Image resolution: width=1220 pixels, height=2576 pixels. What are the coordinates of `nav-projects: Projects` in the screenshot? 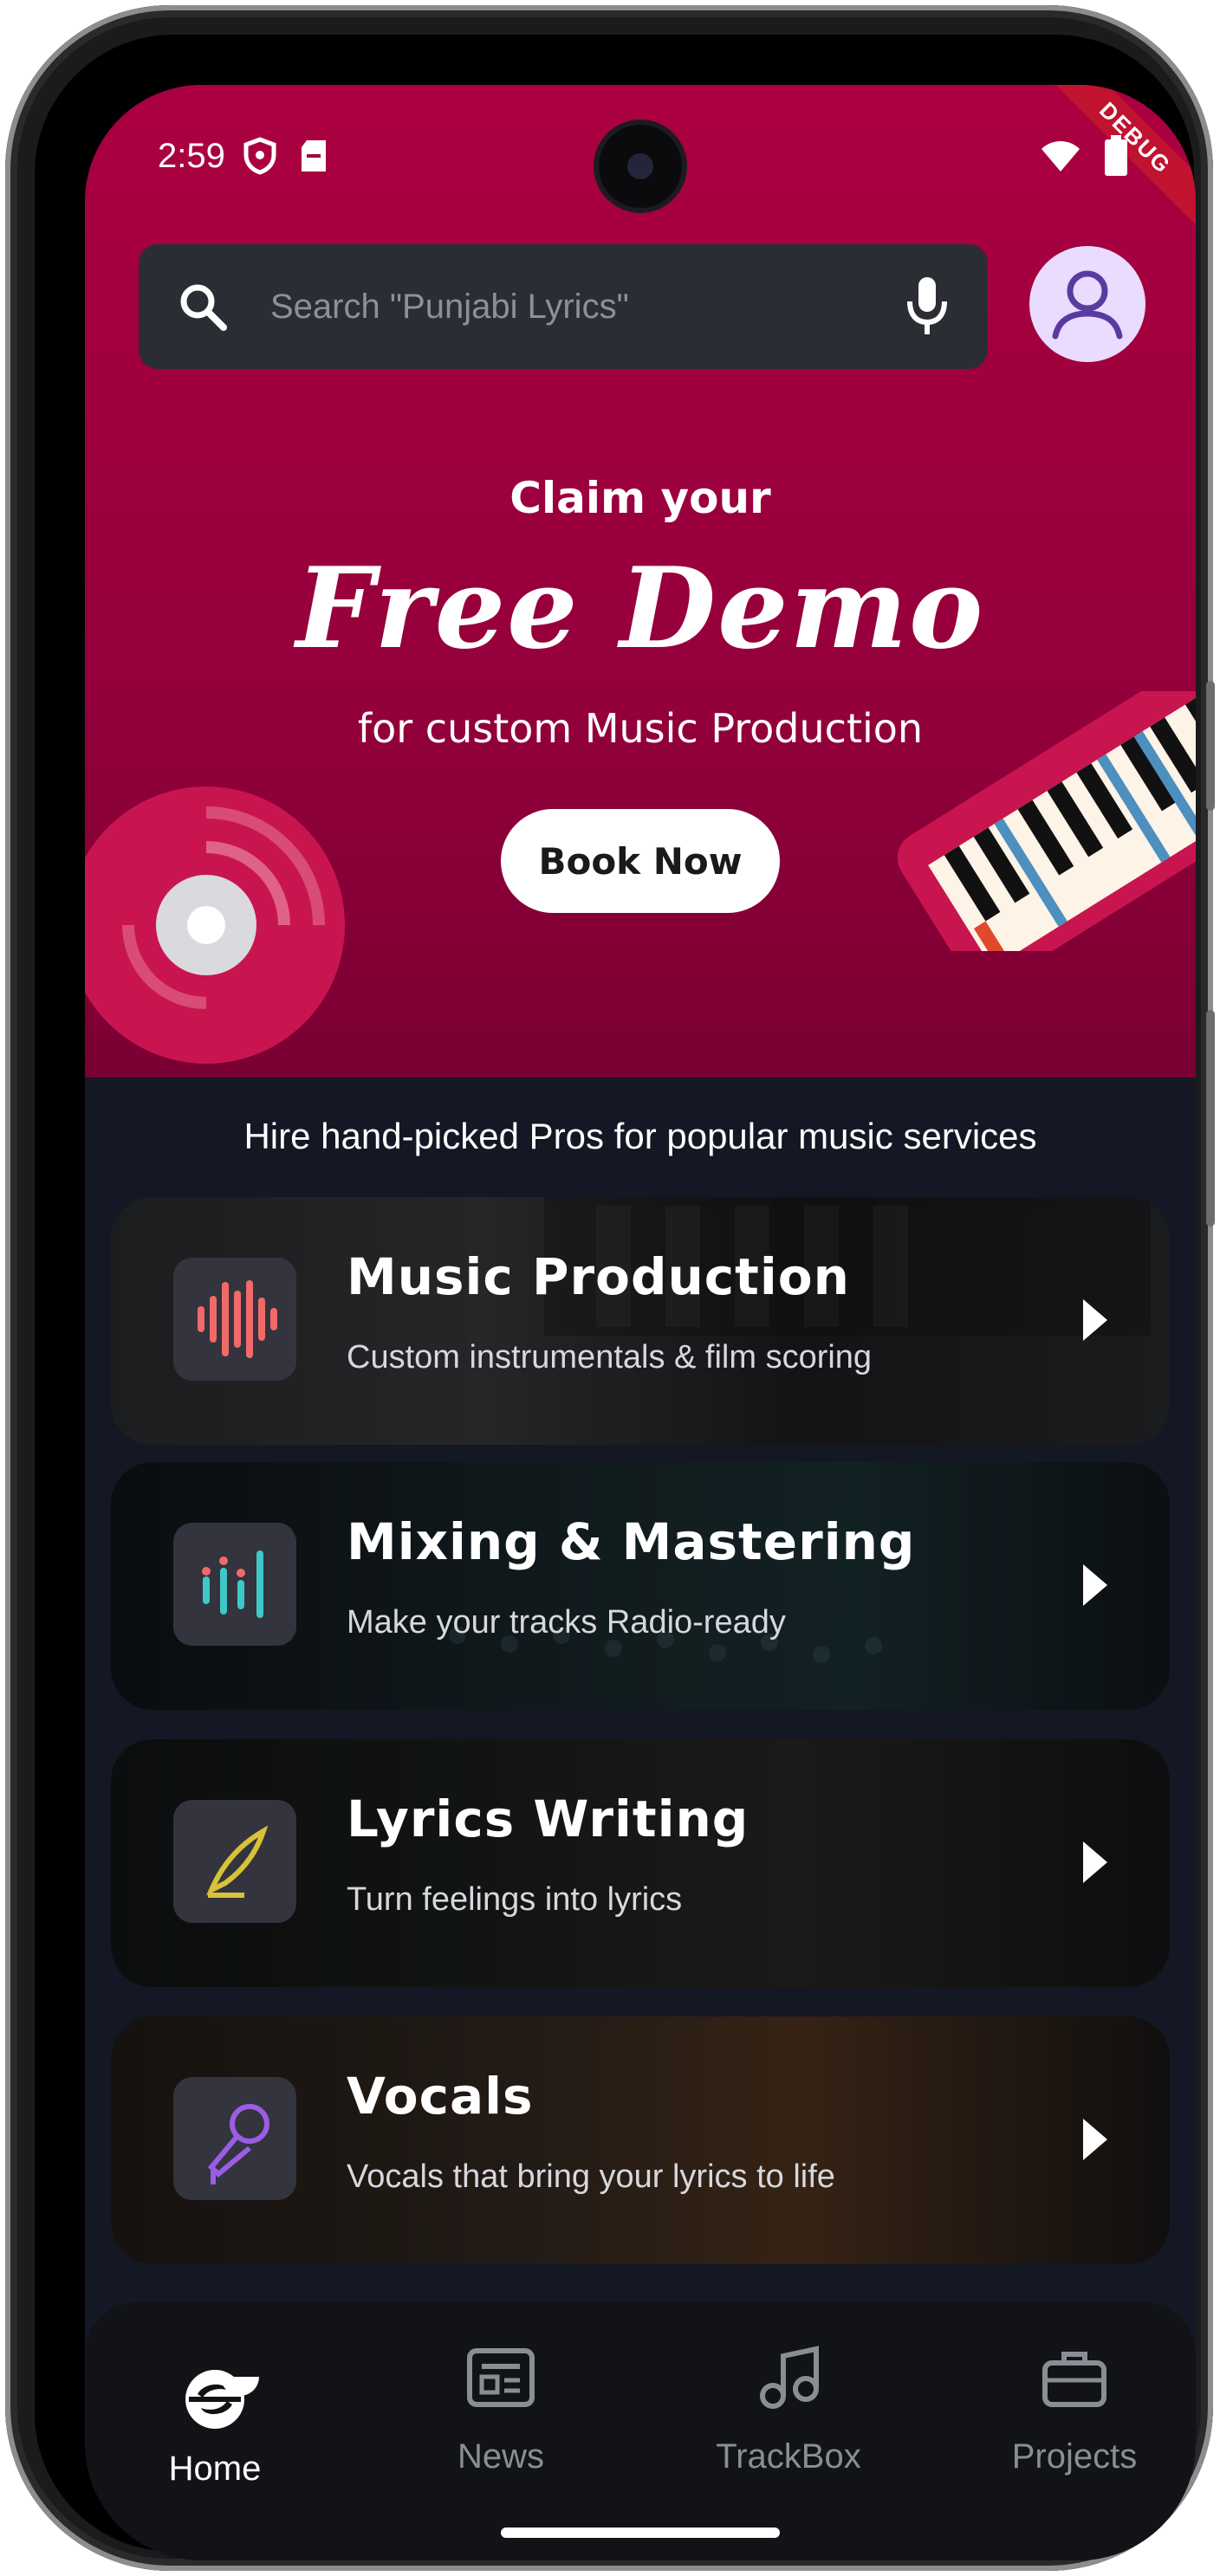 It's located at (1074, 2411).